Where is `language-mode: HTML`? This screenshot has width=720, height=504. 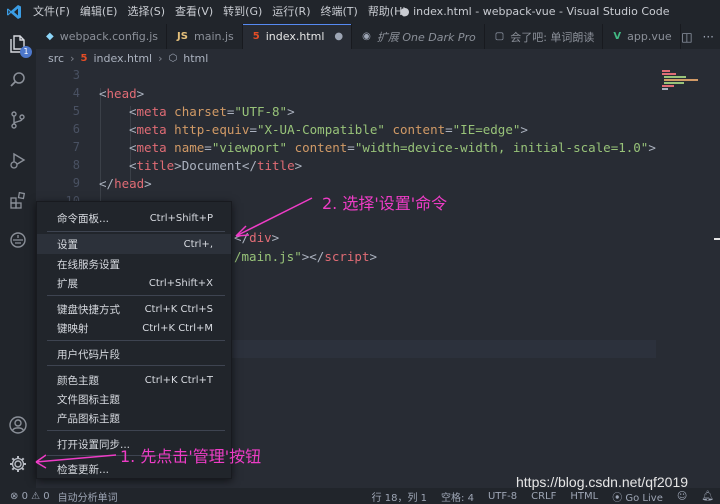 language-mode: HTML is located at coordinates (584, 496).